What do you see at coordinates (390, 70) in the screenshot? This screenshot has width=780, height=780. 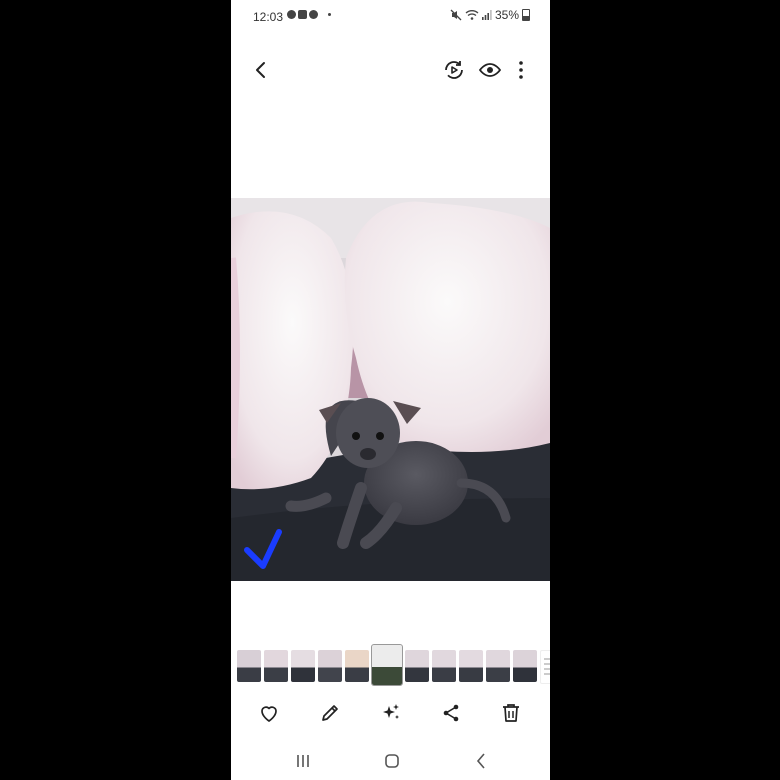 I see `viewer-top-bar` at bounding box center [390, 70].